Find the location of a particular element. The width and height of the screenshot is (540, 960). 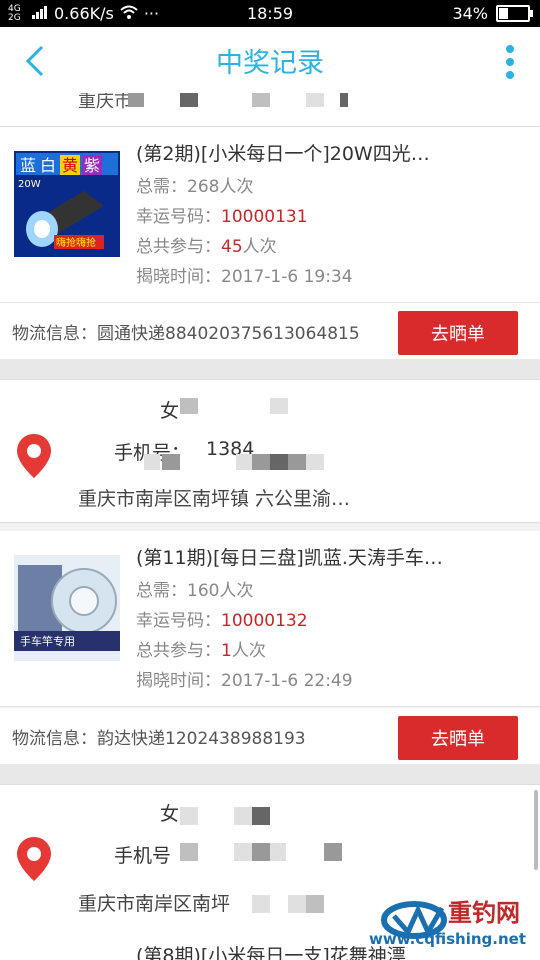

reveal-time: 2017-1-6 22:49 is located at coordinates (287, 681).